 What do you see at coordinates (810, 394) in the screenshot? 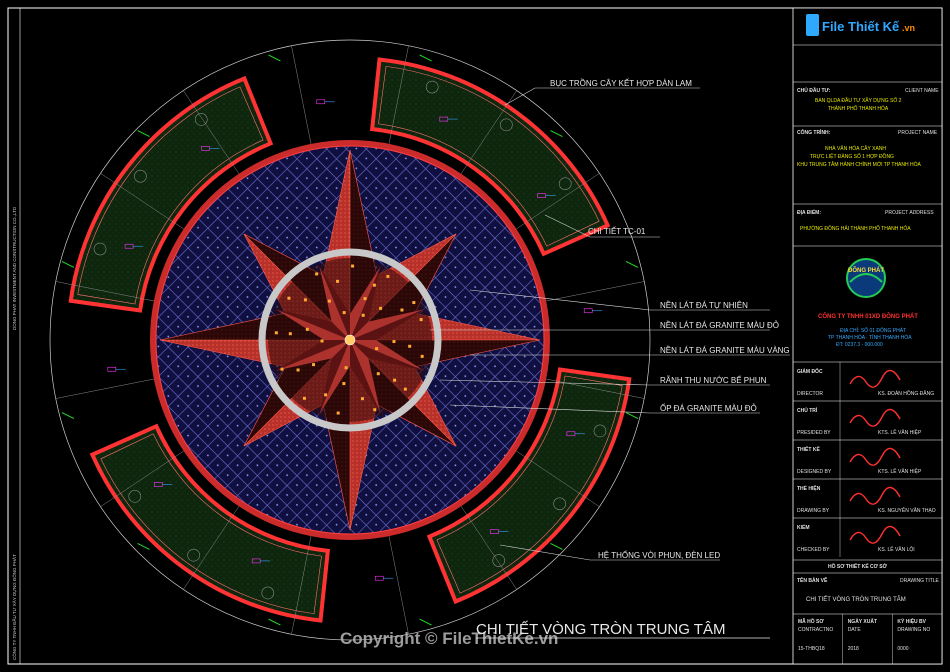
I see `sign-role-en: DIRECTOR` at bounding box center [810, 394].